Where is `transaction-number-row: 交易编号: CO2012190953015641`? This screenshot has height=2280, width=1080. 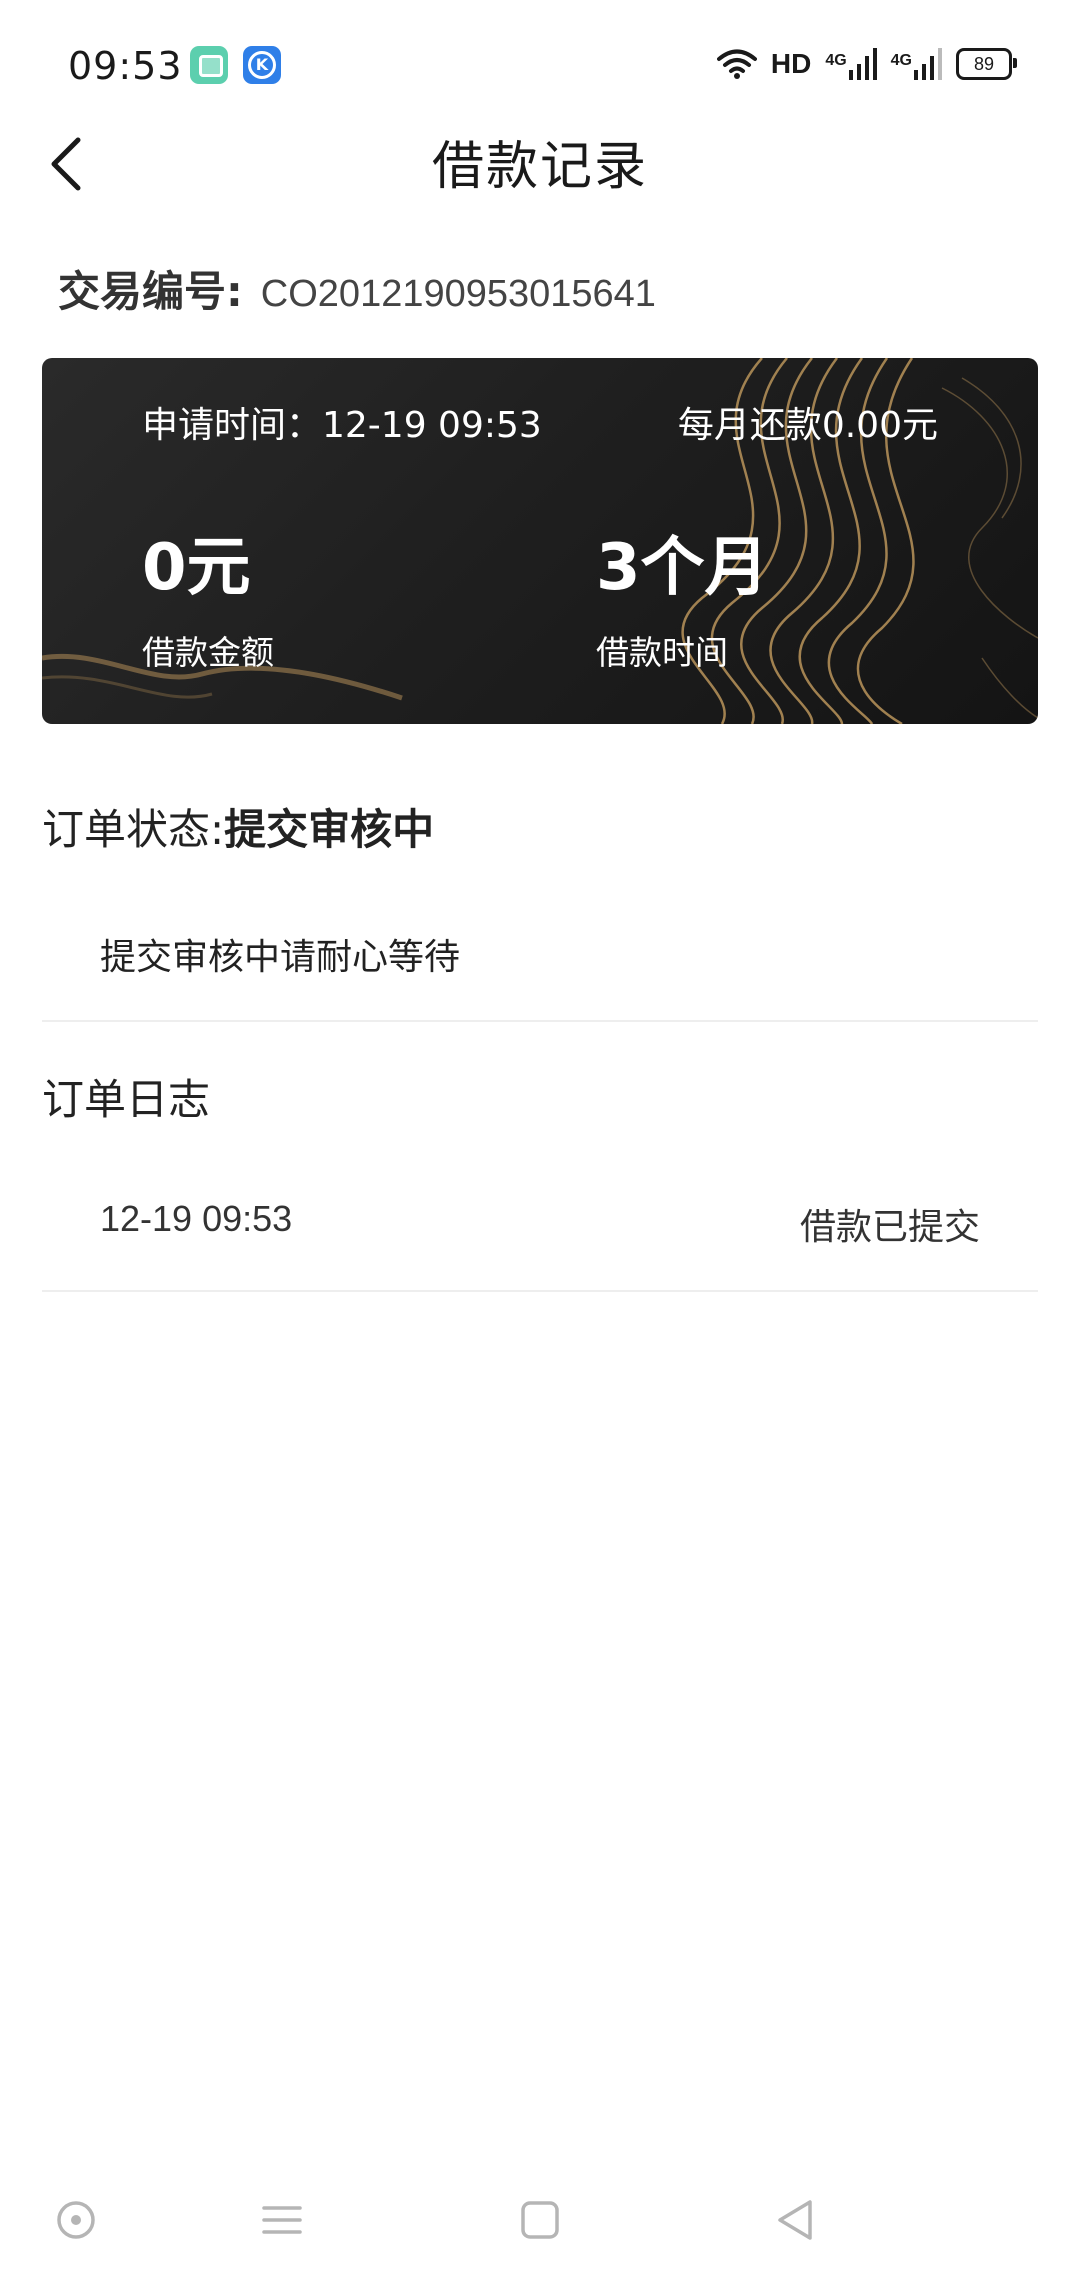
transaction-number-row: 交易编号: CO2012190953015641 is located at coordinates (357, 288).